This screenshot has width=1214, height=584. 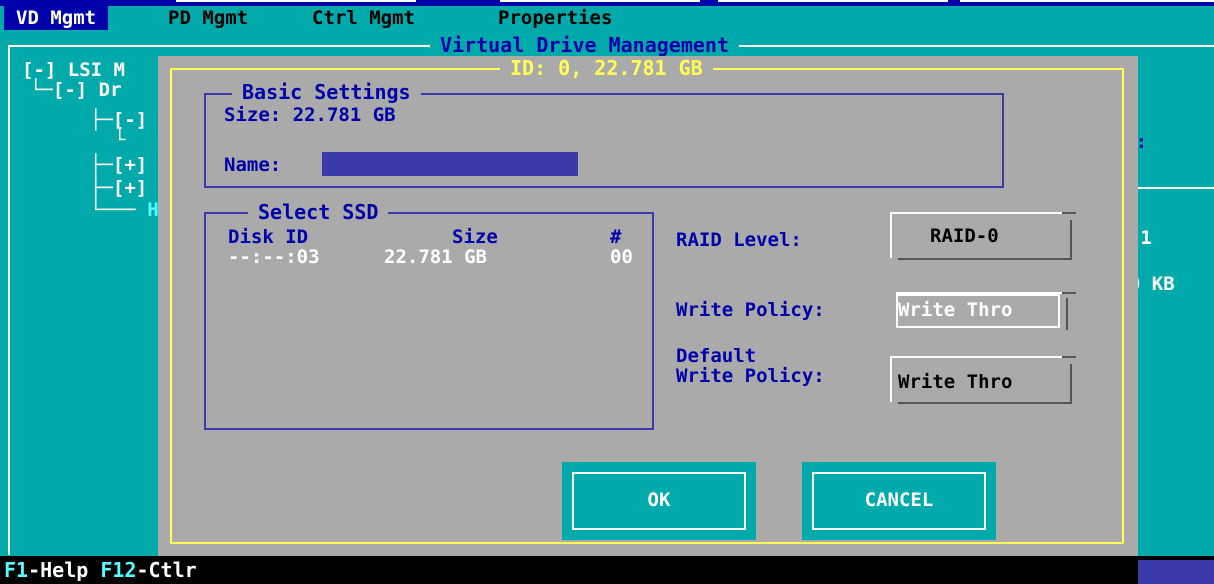 I want to click on ok-button: OK, so click(x=659, y=501).